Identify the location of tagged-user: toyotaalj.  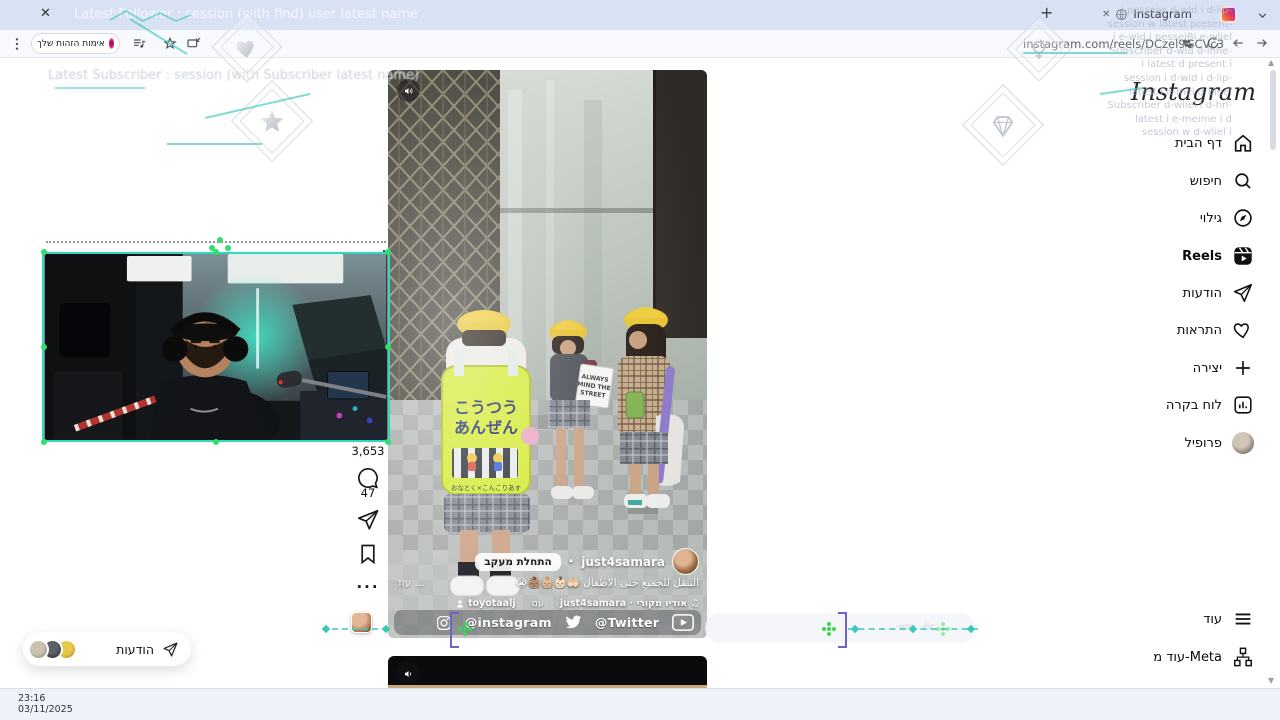
(485, 603).